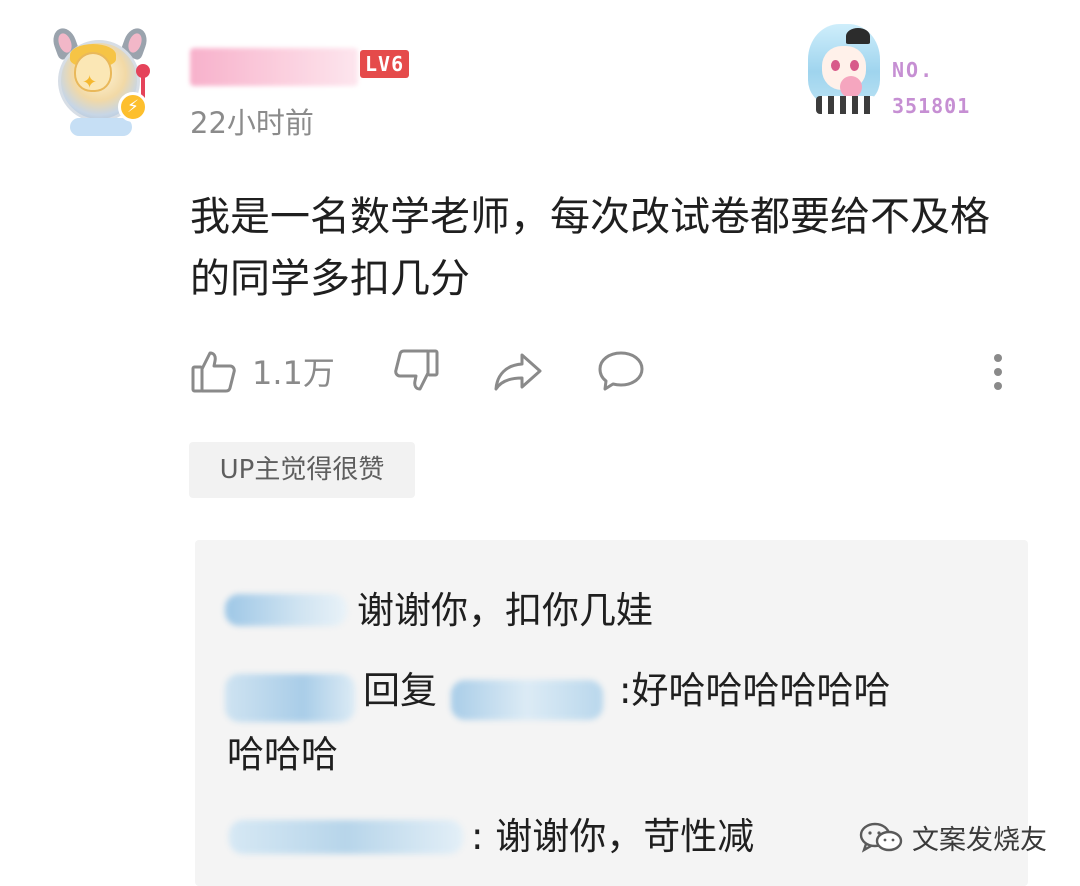  I want to click on like-count: 1.1万, so click(293, 373).